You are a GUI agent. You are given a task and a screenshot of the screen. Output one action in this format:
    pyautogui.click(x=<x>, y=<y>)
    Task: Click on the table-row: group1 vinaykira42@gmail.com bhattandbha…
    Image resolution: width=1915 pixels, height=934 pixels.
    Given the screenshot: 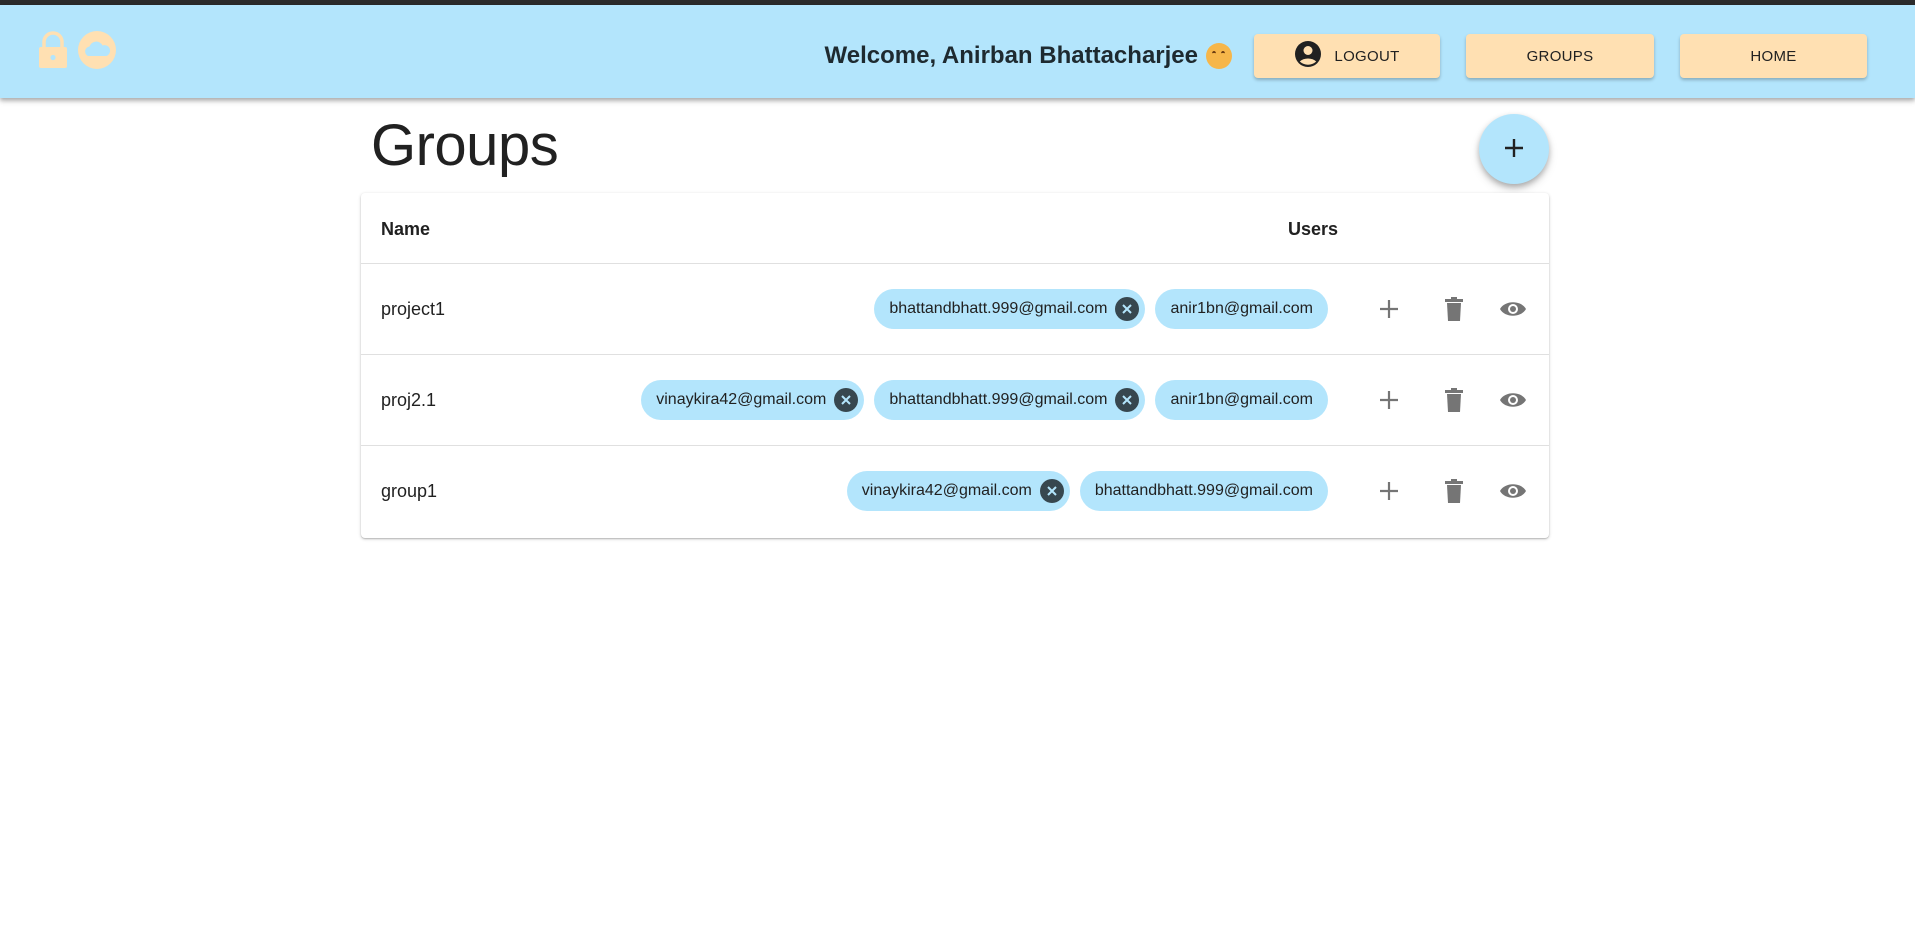 What is the action you would take?
    pyautogui.click(x=955, y=491)
    